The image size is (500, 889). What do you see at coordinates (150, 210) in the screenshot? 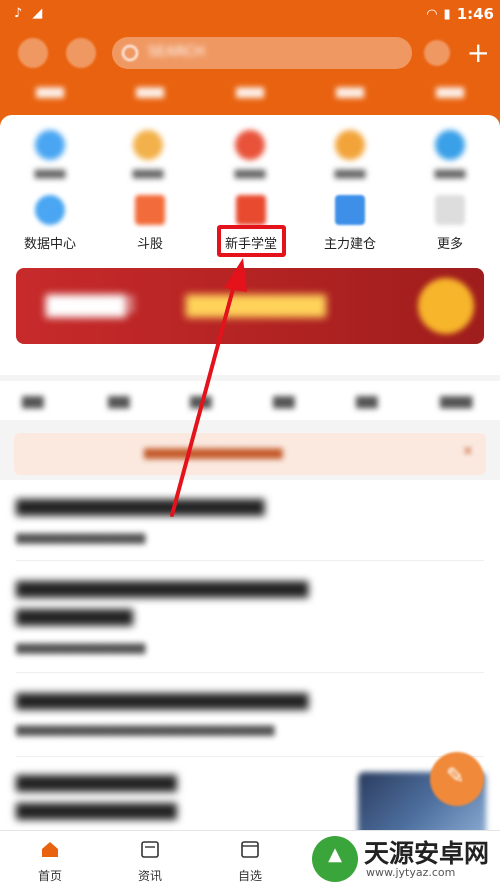
I see `dougu-icon` at bounding box center [150, 210].